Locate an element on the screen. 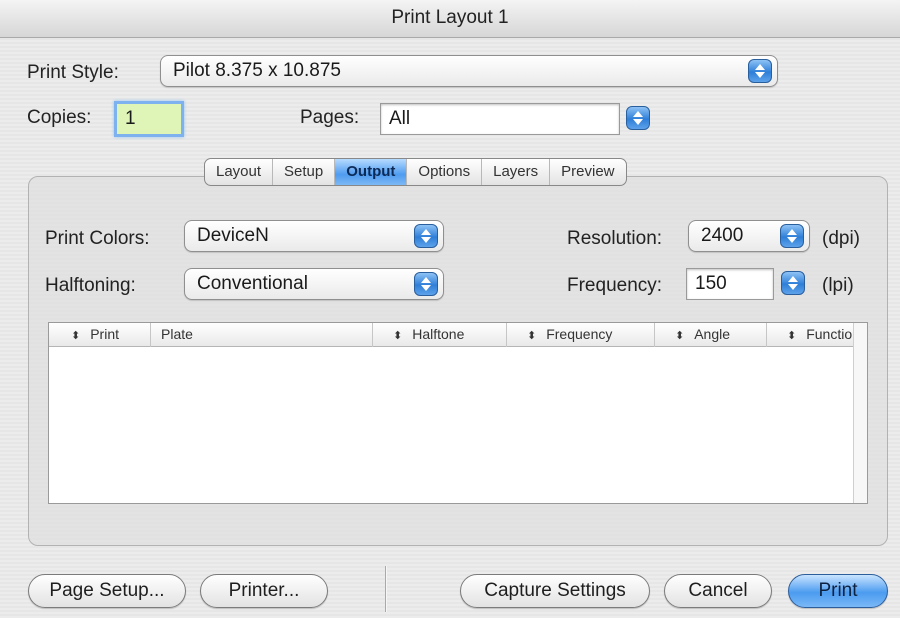 The height and width of the screenshot is (618, 900). tab-layout: Layout is located at coordinates (239, 172).